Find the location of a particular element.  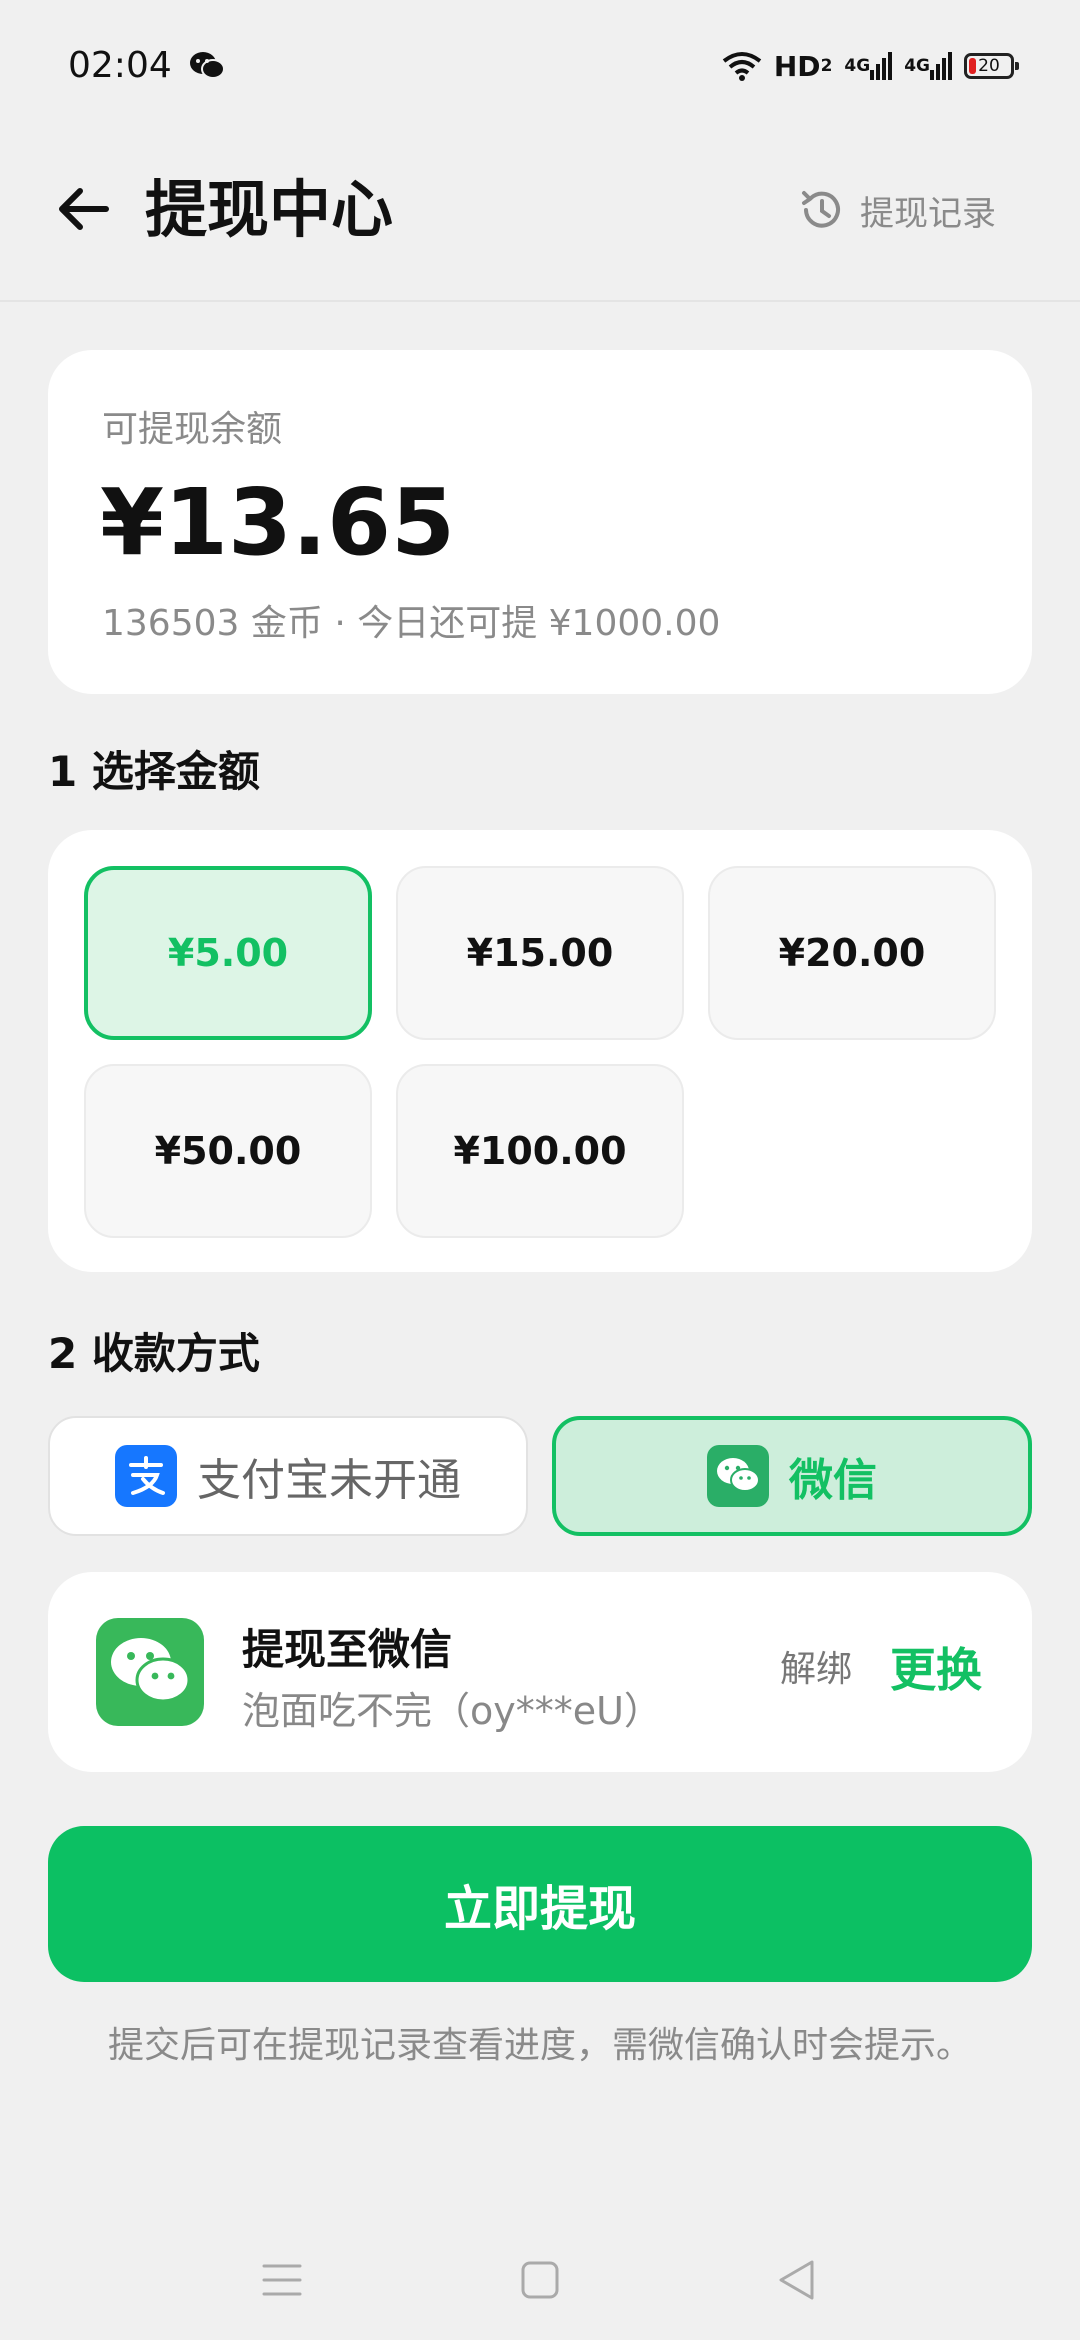

square-icon is located at coordinates (540, 2280).